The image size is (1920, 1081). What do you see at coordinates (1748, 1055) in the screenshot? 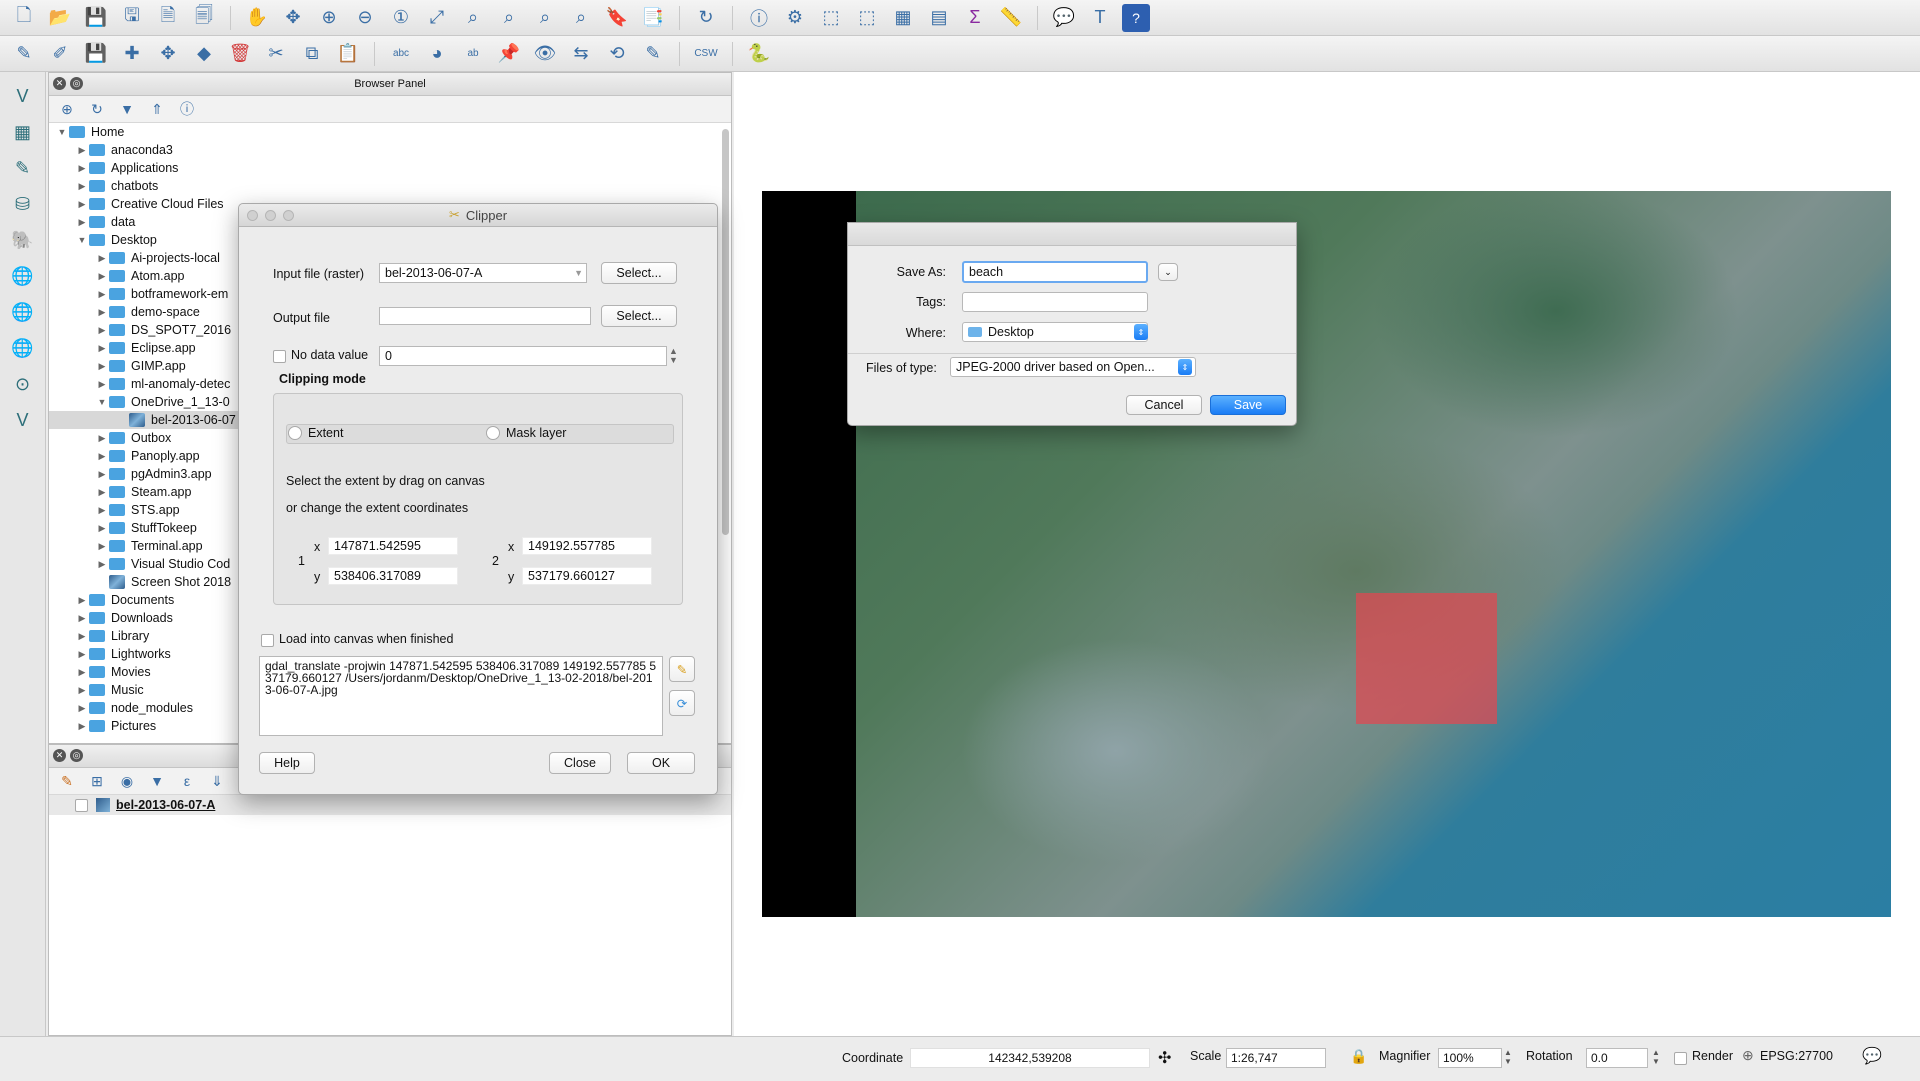
I see `crs-icon: ⊕` at bounding box center [1748, 1055].